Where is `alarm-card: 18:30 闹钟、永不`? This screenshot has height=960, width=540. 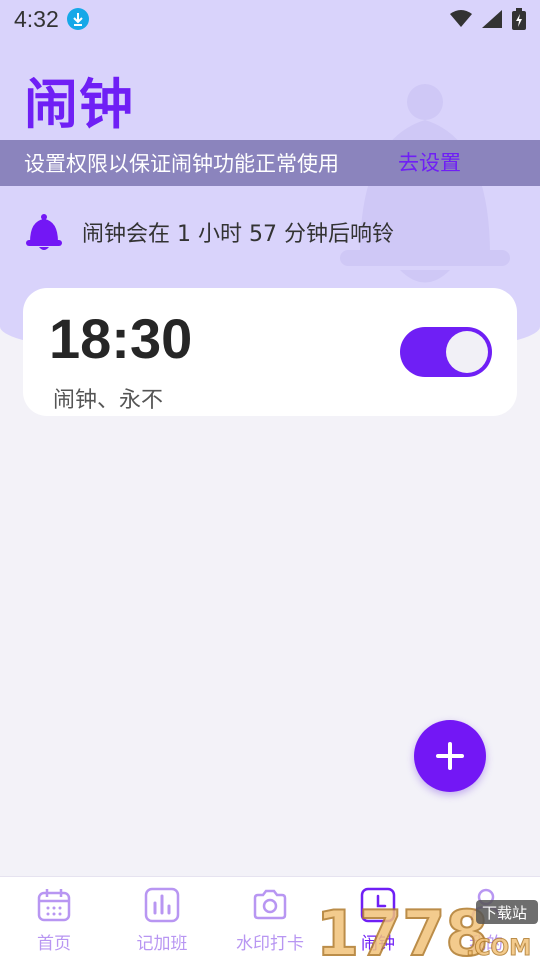
alarm-card: 18:30 闹钟、永不 is located at coordinates (270, 352).